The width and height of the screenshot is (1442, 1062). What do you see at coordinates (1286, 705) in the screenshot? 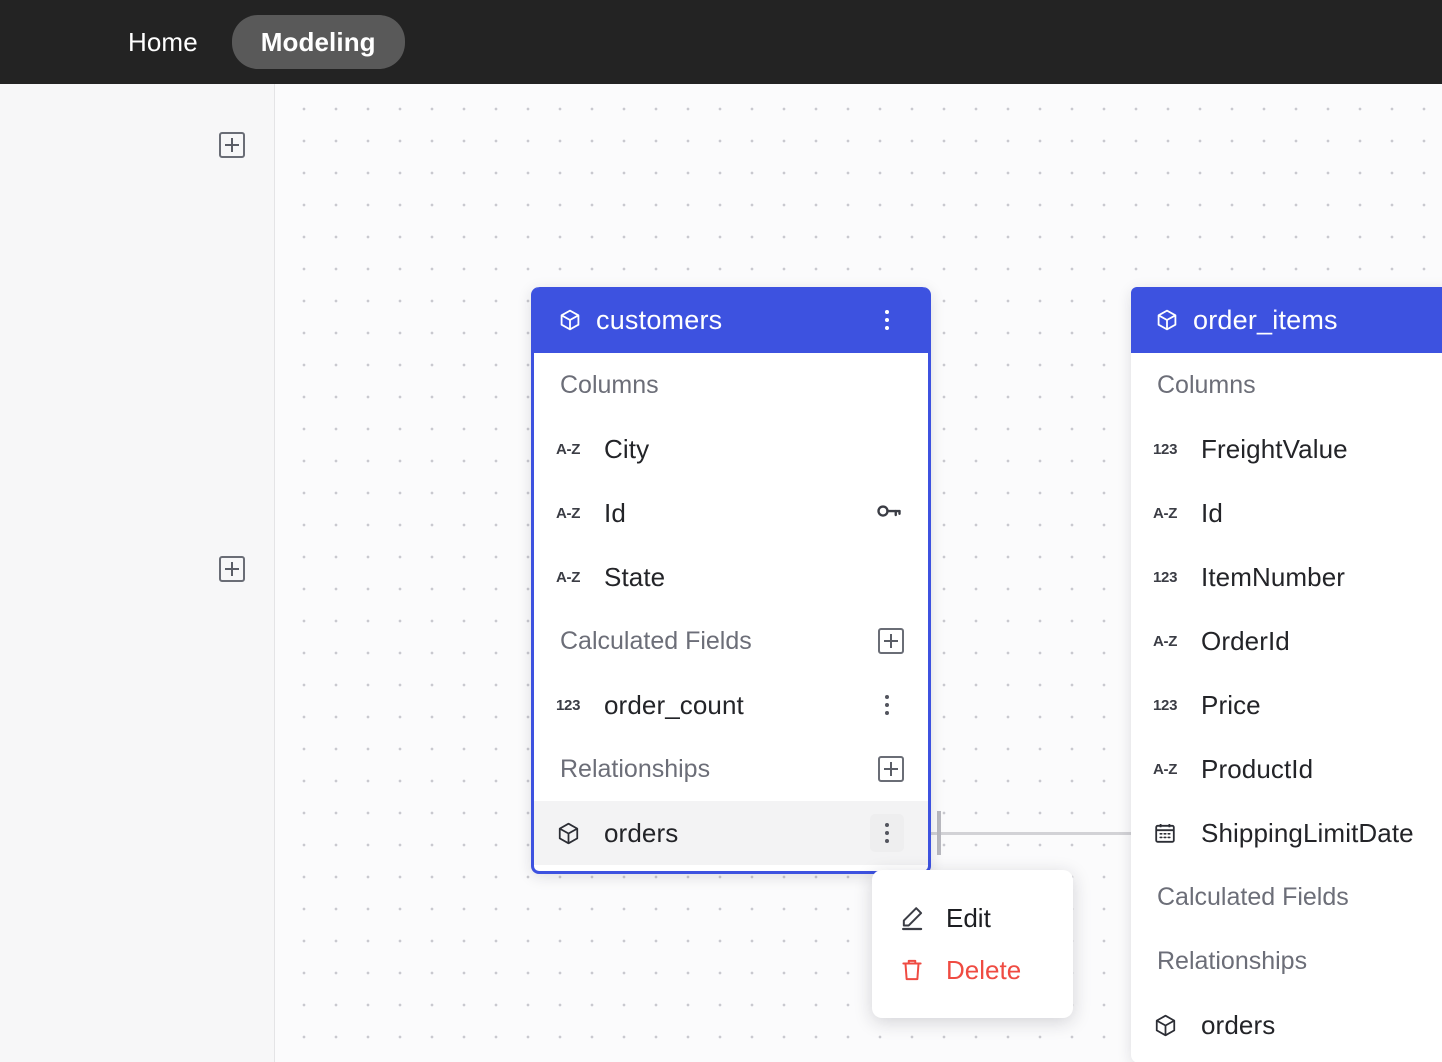
I see `column-row-price: 123 Price` at bounding box center [1286, 705].